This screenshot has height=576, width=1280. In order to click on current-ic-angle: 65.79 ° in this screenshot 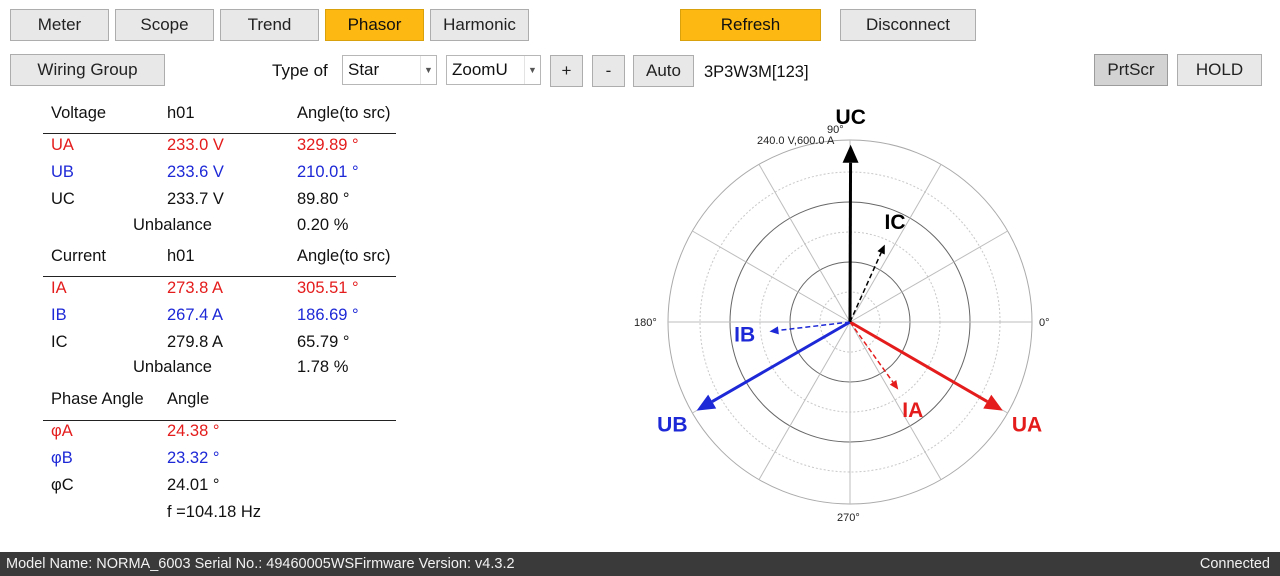, I will do `click(323, 342)`.